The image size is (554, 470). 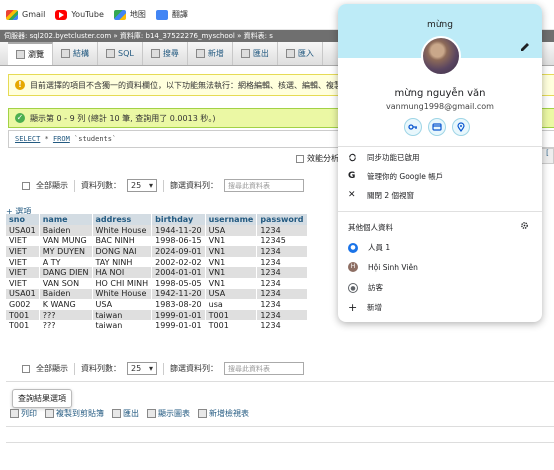 I want to click on profile-quick-actions, so click(x=437, y=127).